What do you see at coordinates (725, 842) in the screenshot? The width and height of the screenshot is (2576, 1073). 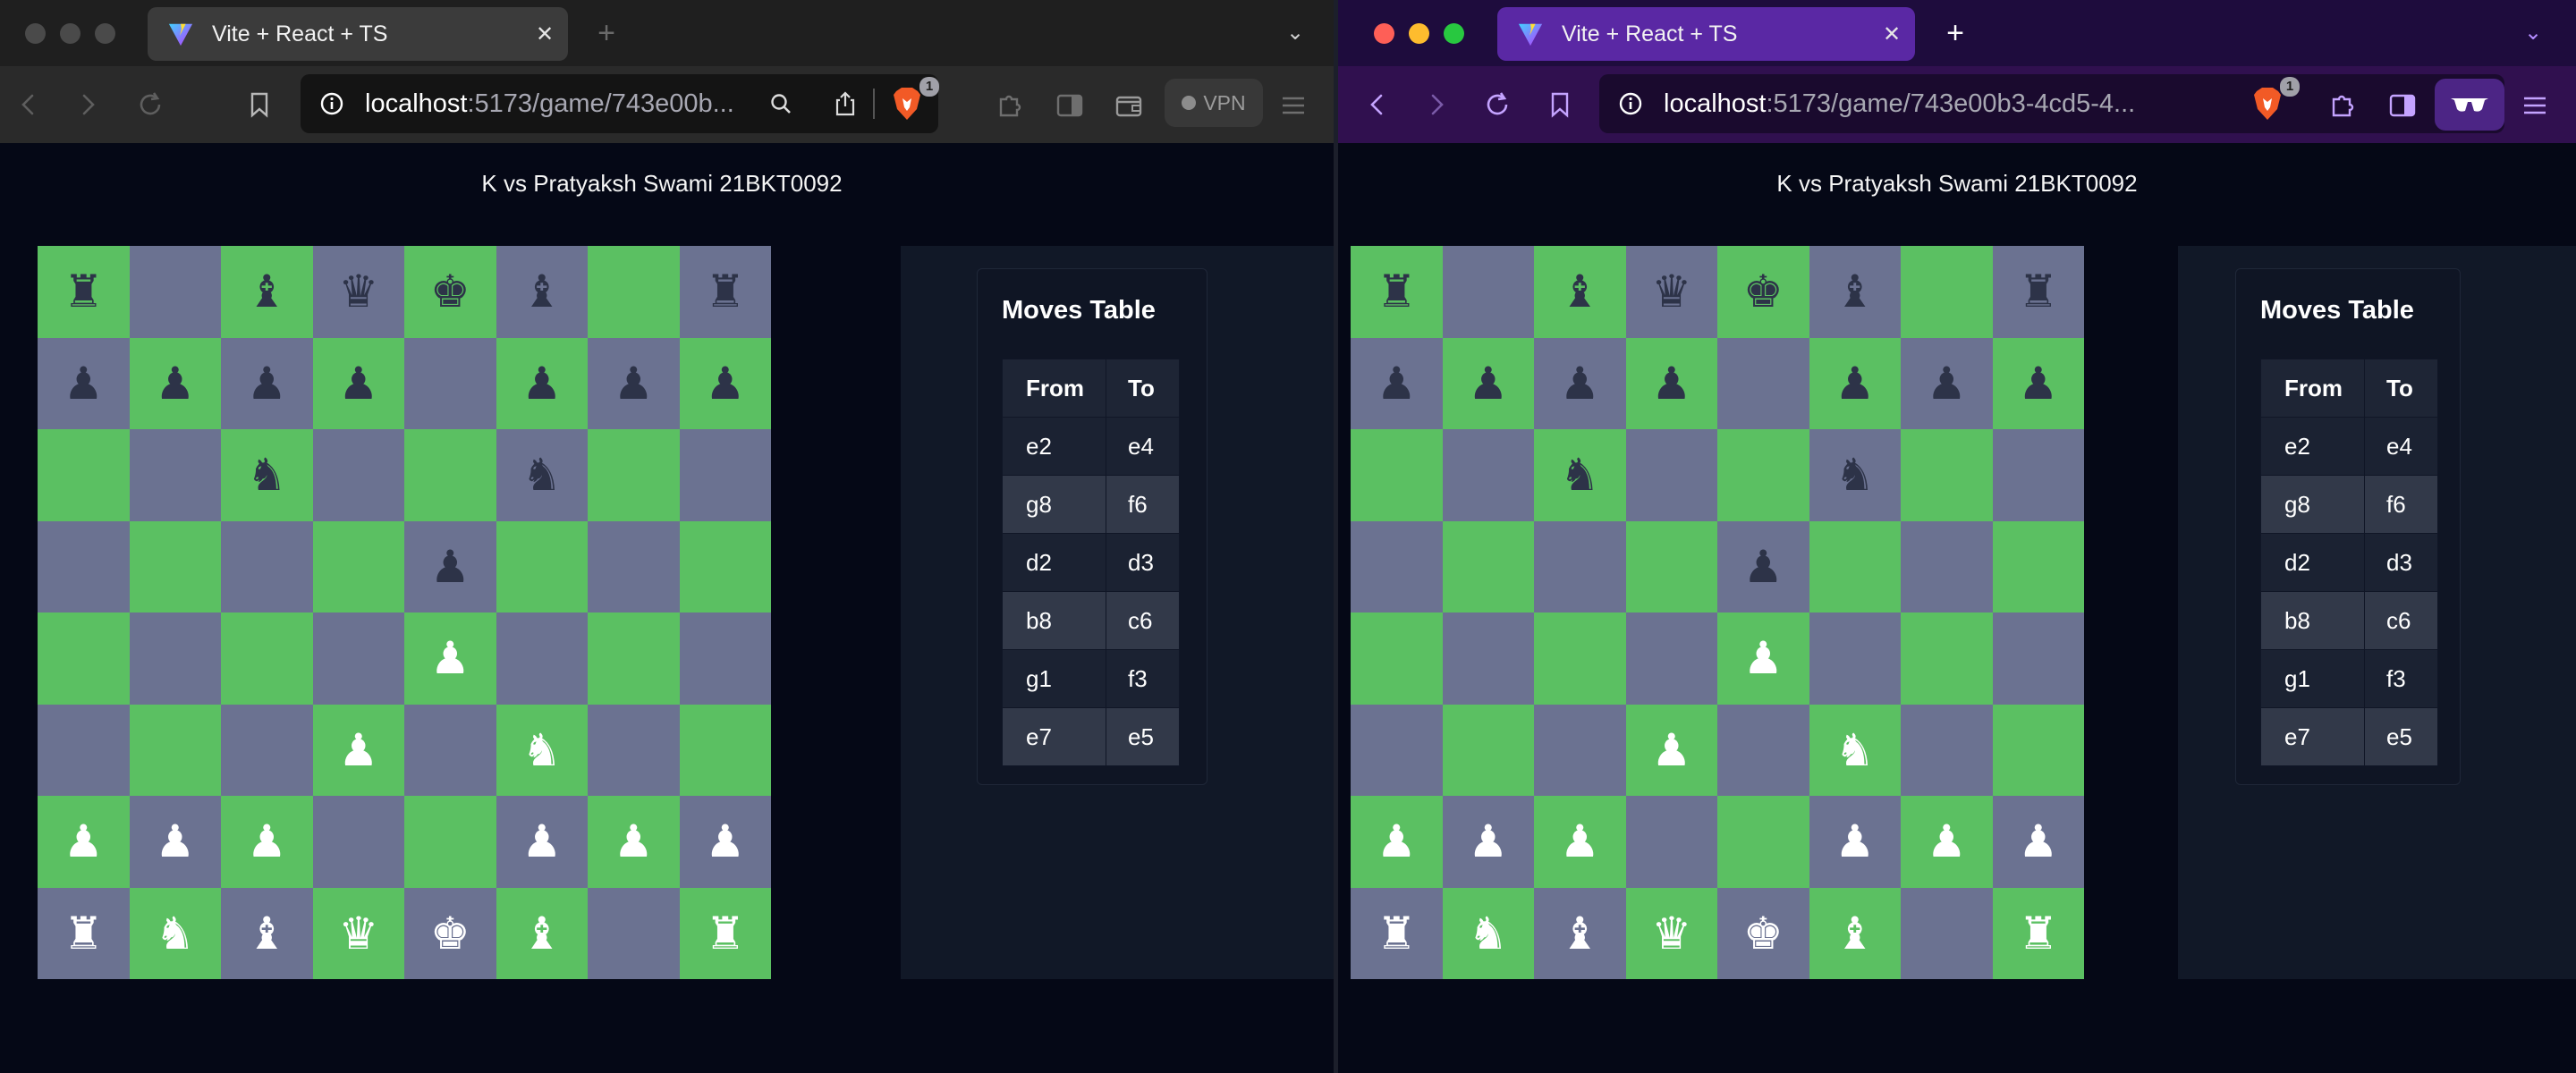 I see `square-h2: ♟` at bounding box center [725, 842].